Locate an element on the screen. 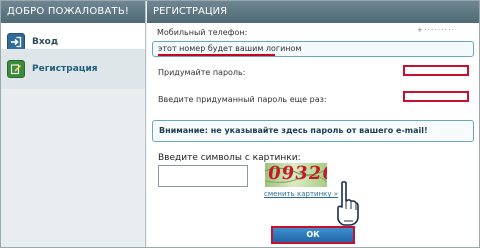 This screenshot has height=248, width=480. captcha-refresh-link: сменить картинку » is located at coordinates (301, 194).